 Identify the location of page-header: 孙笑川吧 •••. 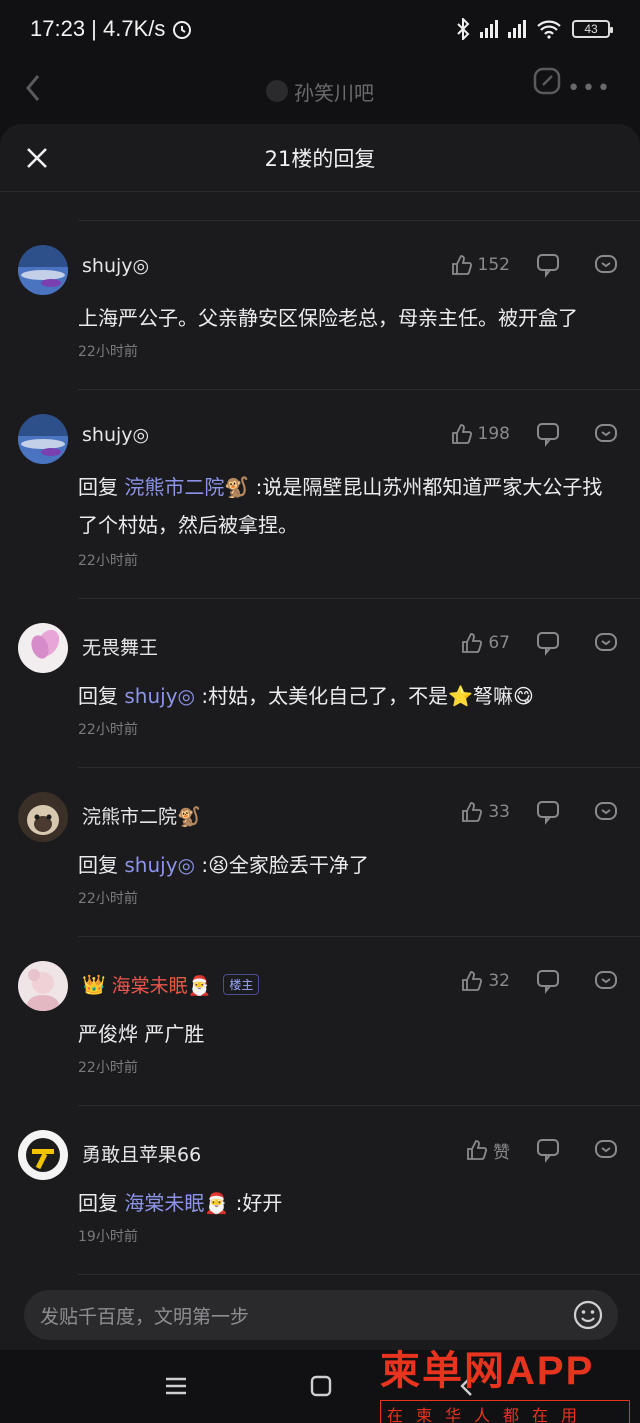
(320, 91).